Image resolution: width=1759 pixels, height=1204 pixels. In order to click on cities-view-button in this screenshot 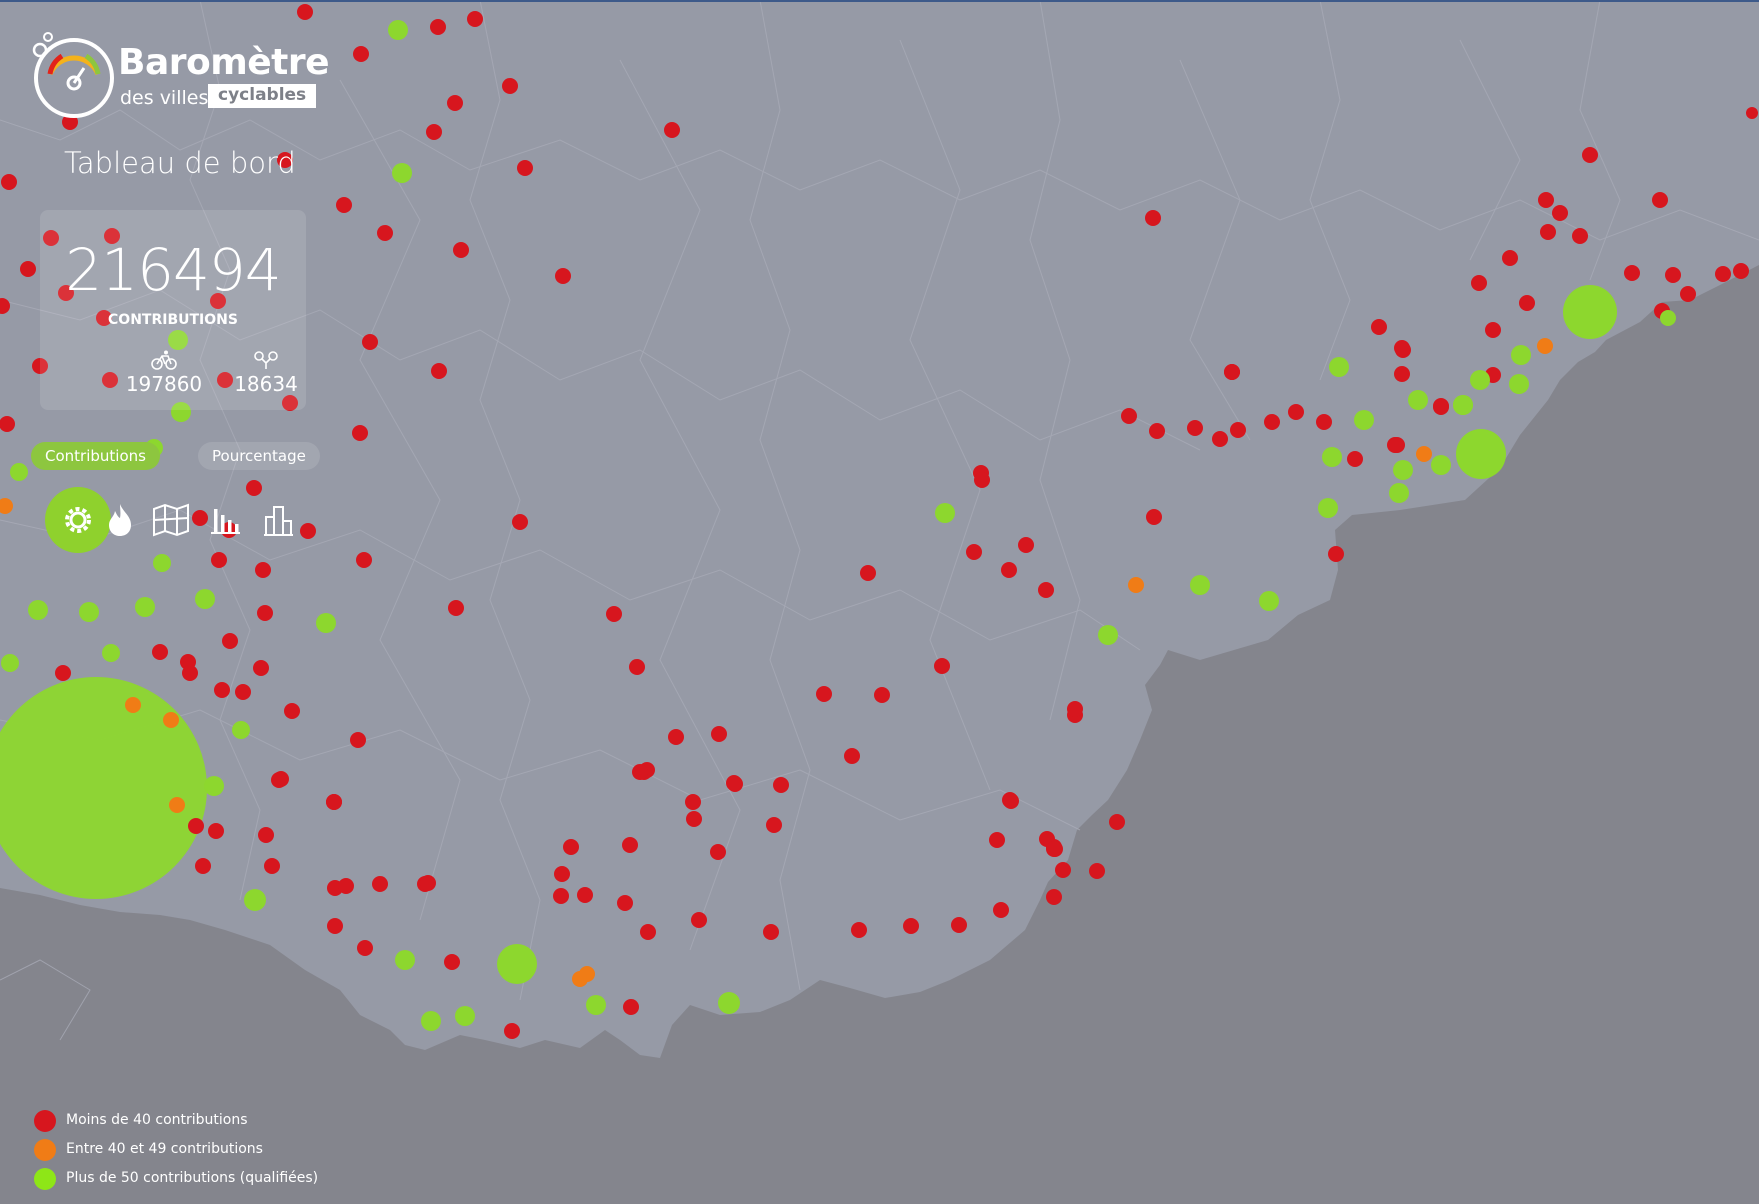, I will do `click(278, 520)`.